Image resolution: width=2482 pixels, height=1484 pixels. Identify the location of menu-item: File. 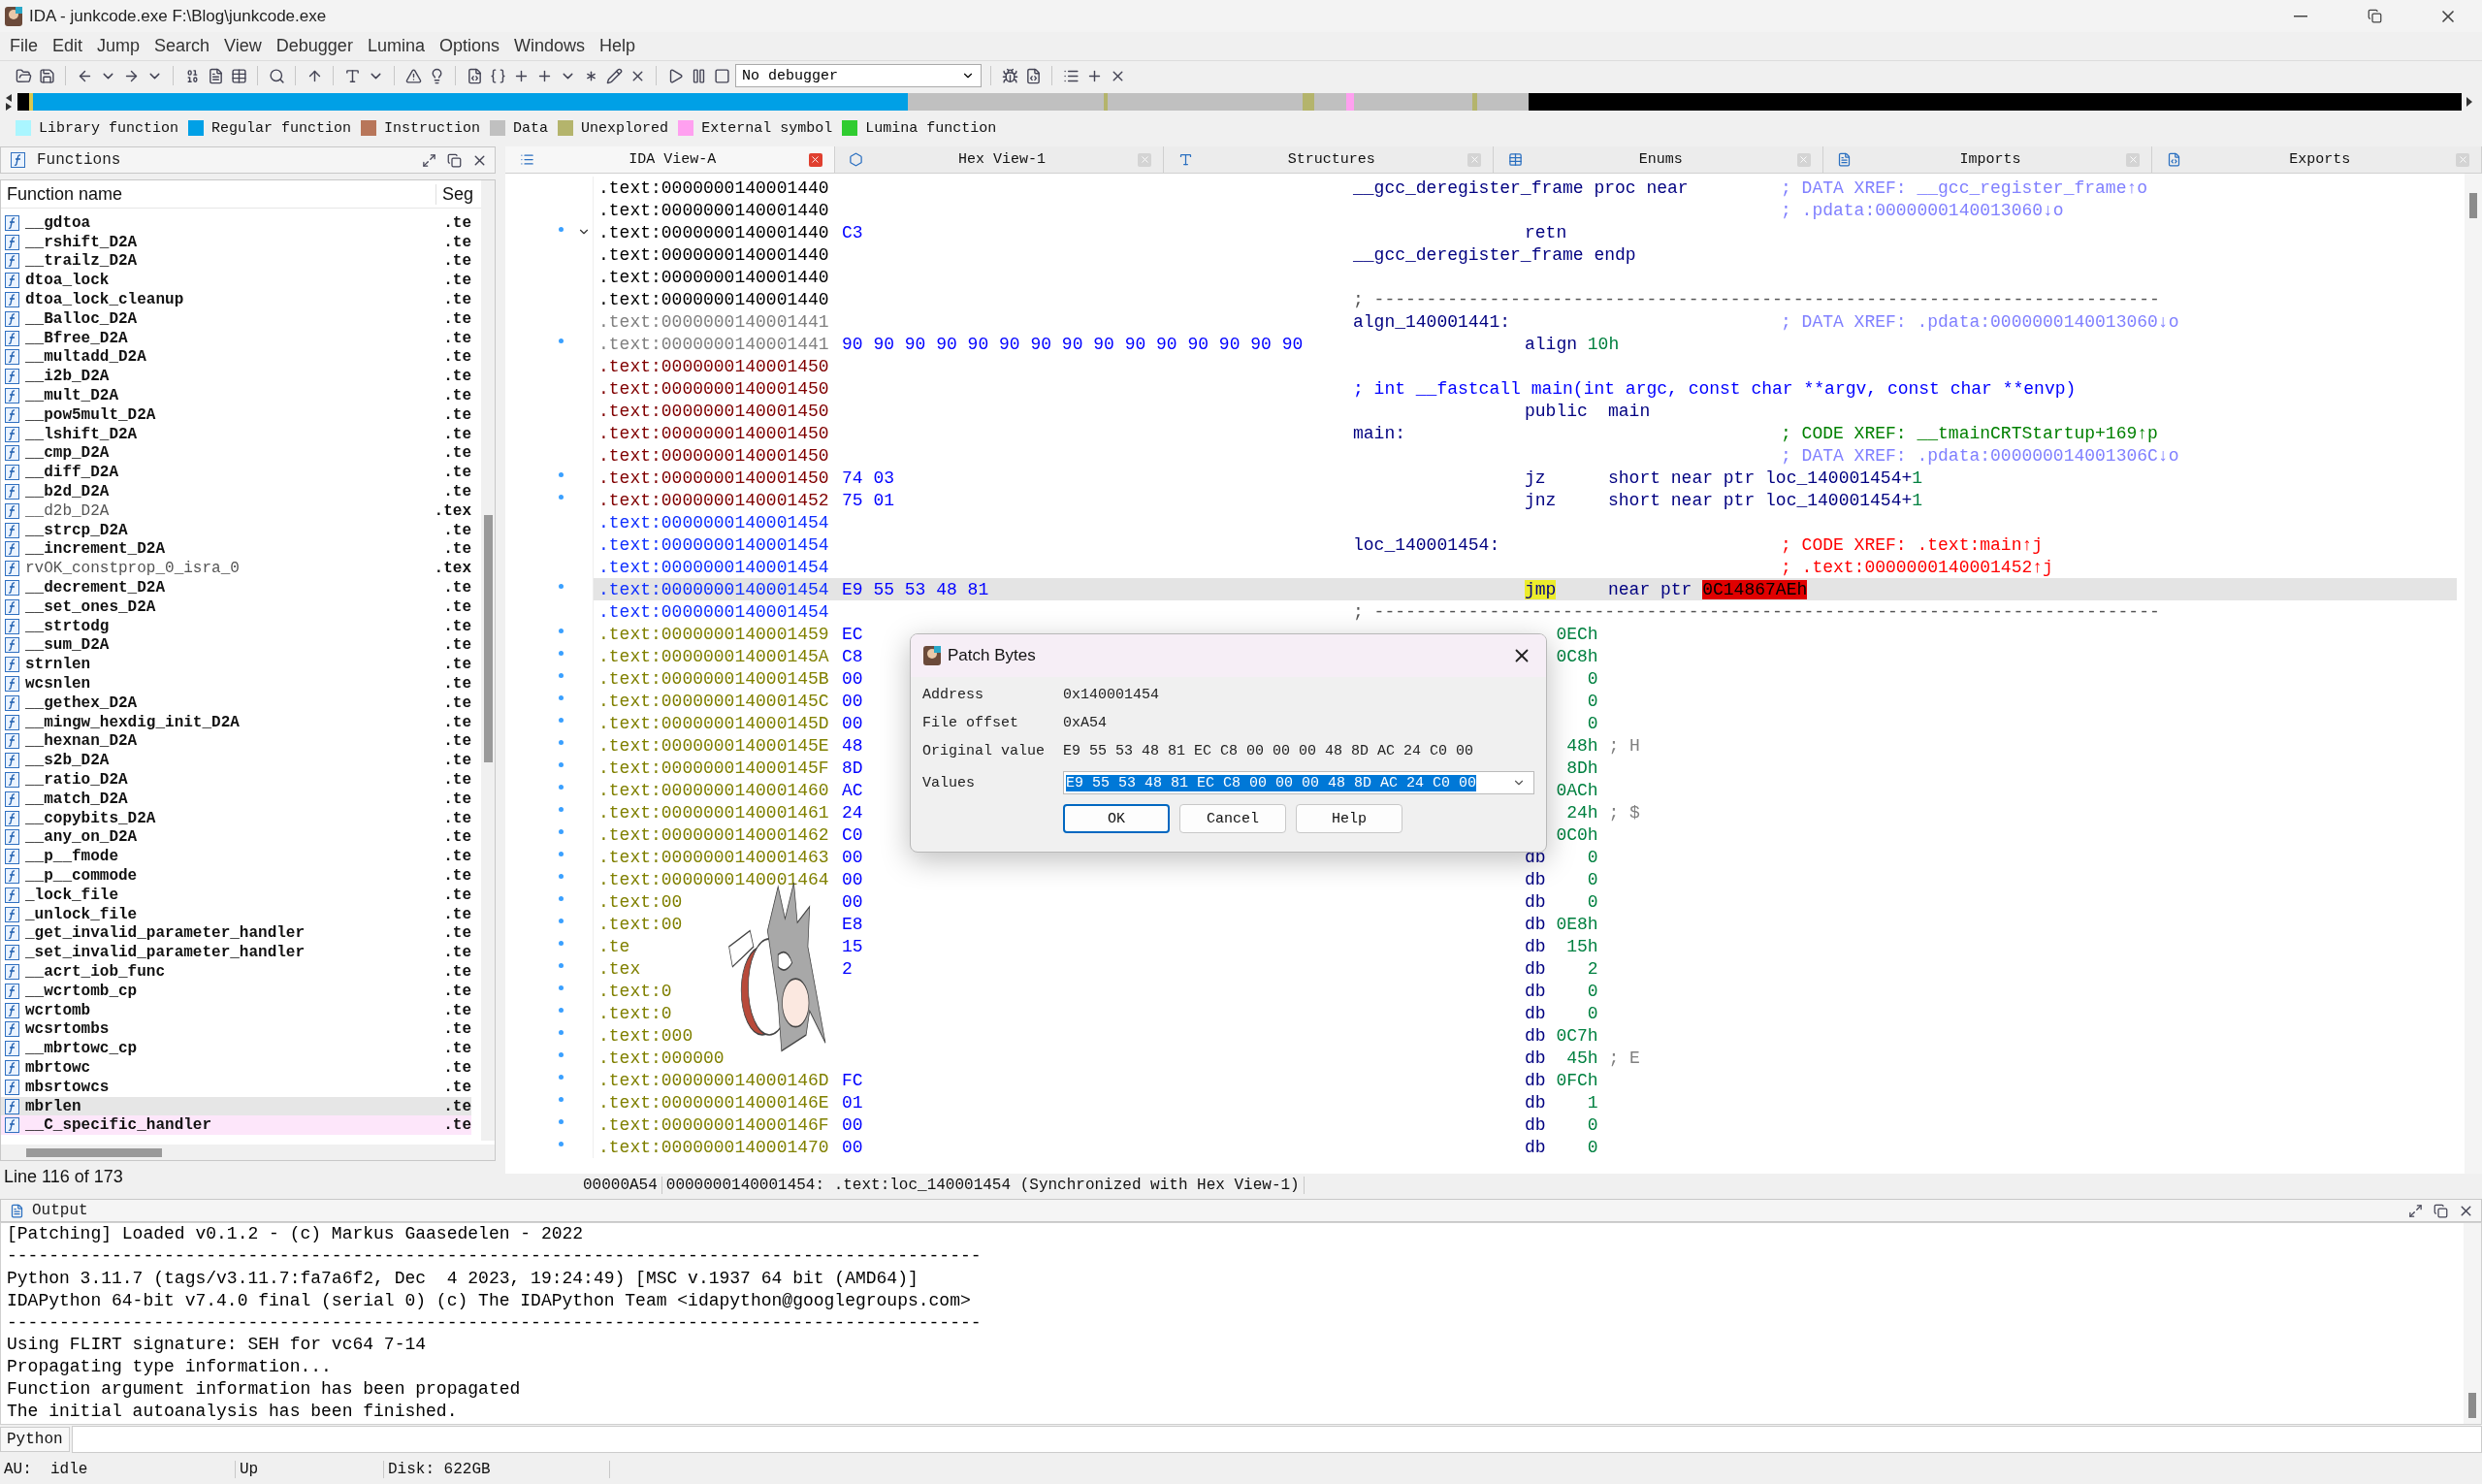
(25, 46).